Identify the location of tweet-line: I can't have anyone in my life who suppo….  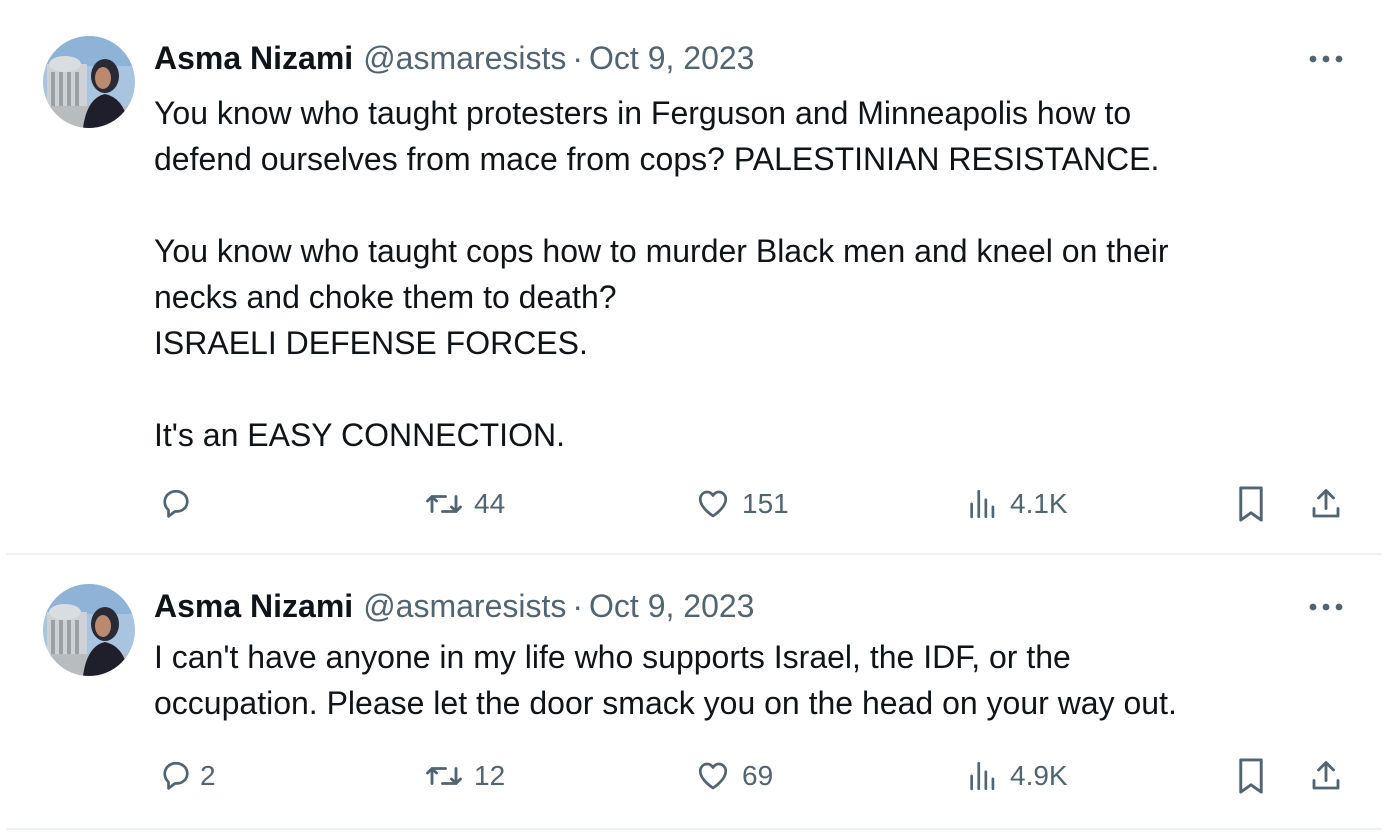
(612, 657).